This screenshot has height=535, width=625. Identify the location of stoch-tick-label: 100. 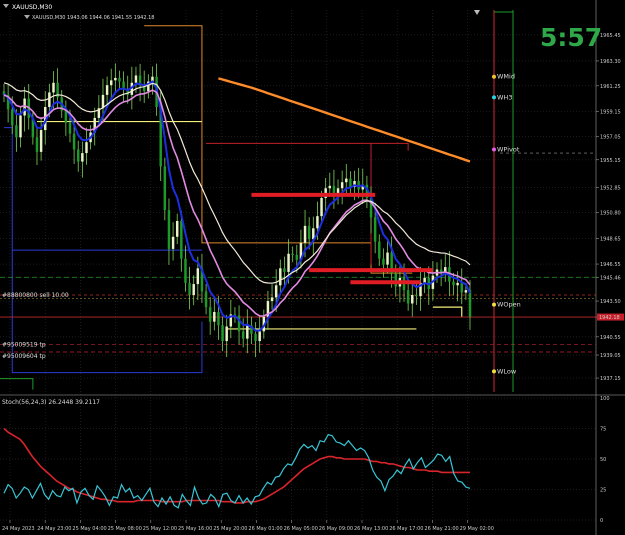
(605, 399).